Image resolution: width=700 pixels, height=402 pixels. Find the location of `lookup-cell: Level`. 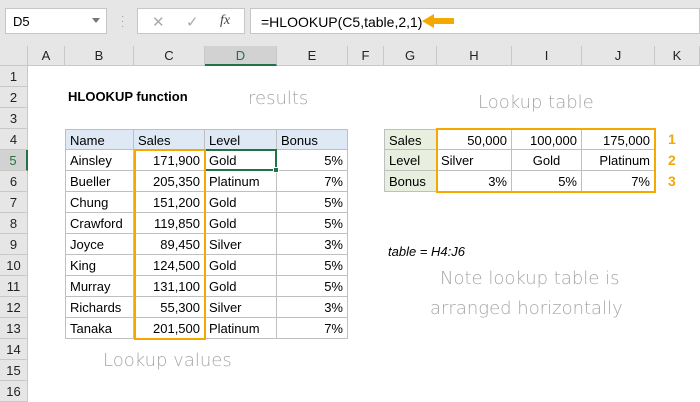

lookup-cell: Level is located at coordinates (410, 160).